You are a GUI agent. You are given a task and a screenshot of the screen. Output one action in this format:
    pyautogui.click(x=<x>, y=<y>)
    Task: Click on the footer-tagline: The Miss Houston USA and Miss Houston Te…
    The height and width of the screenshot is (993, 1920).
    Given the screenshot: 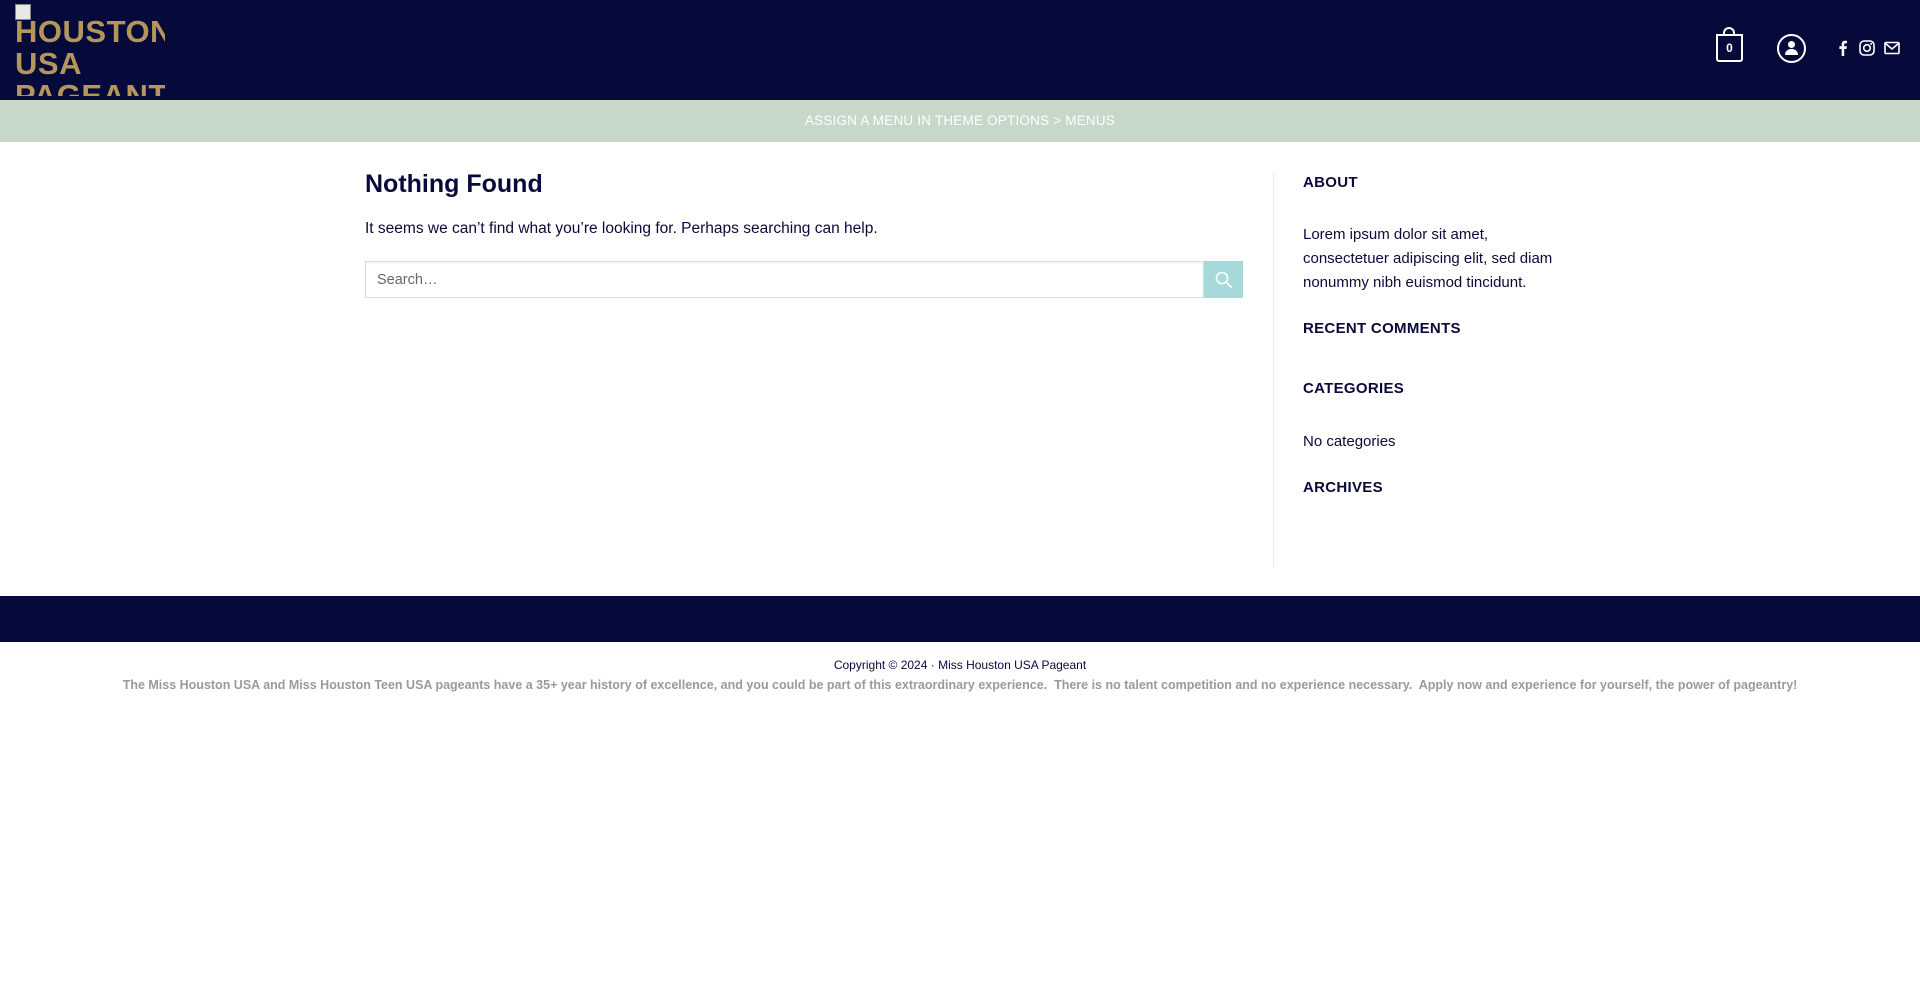 What is the action you would take?
    pyautogui.click(x=960, y=685)
    